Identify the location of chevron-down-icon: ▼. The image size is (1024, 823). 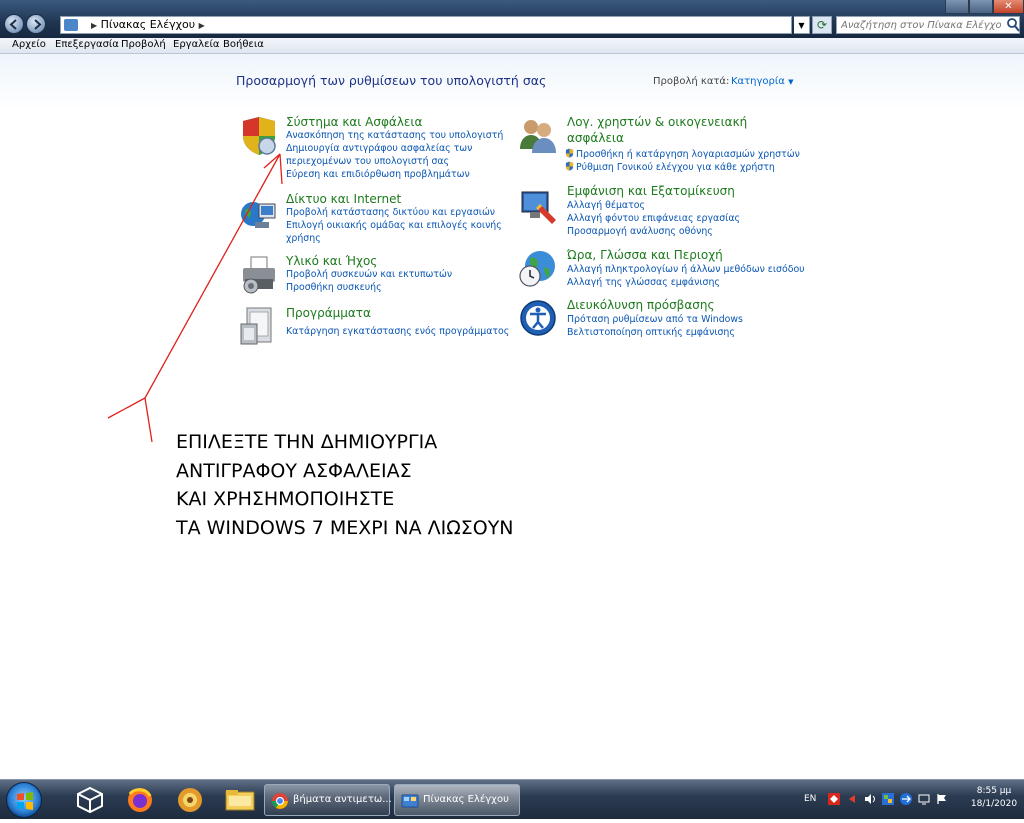
(791, 82).